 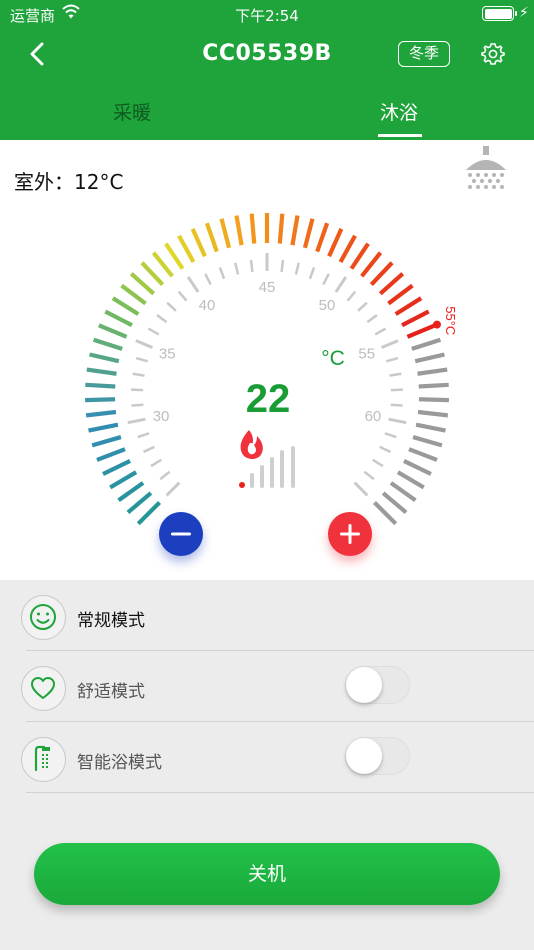 I want to click on mode-row-comfort: 舒适模式, so click(x=267, y=688).